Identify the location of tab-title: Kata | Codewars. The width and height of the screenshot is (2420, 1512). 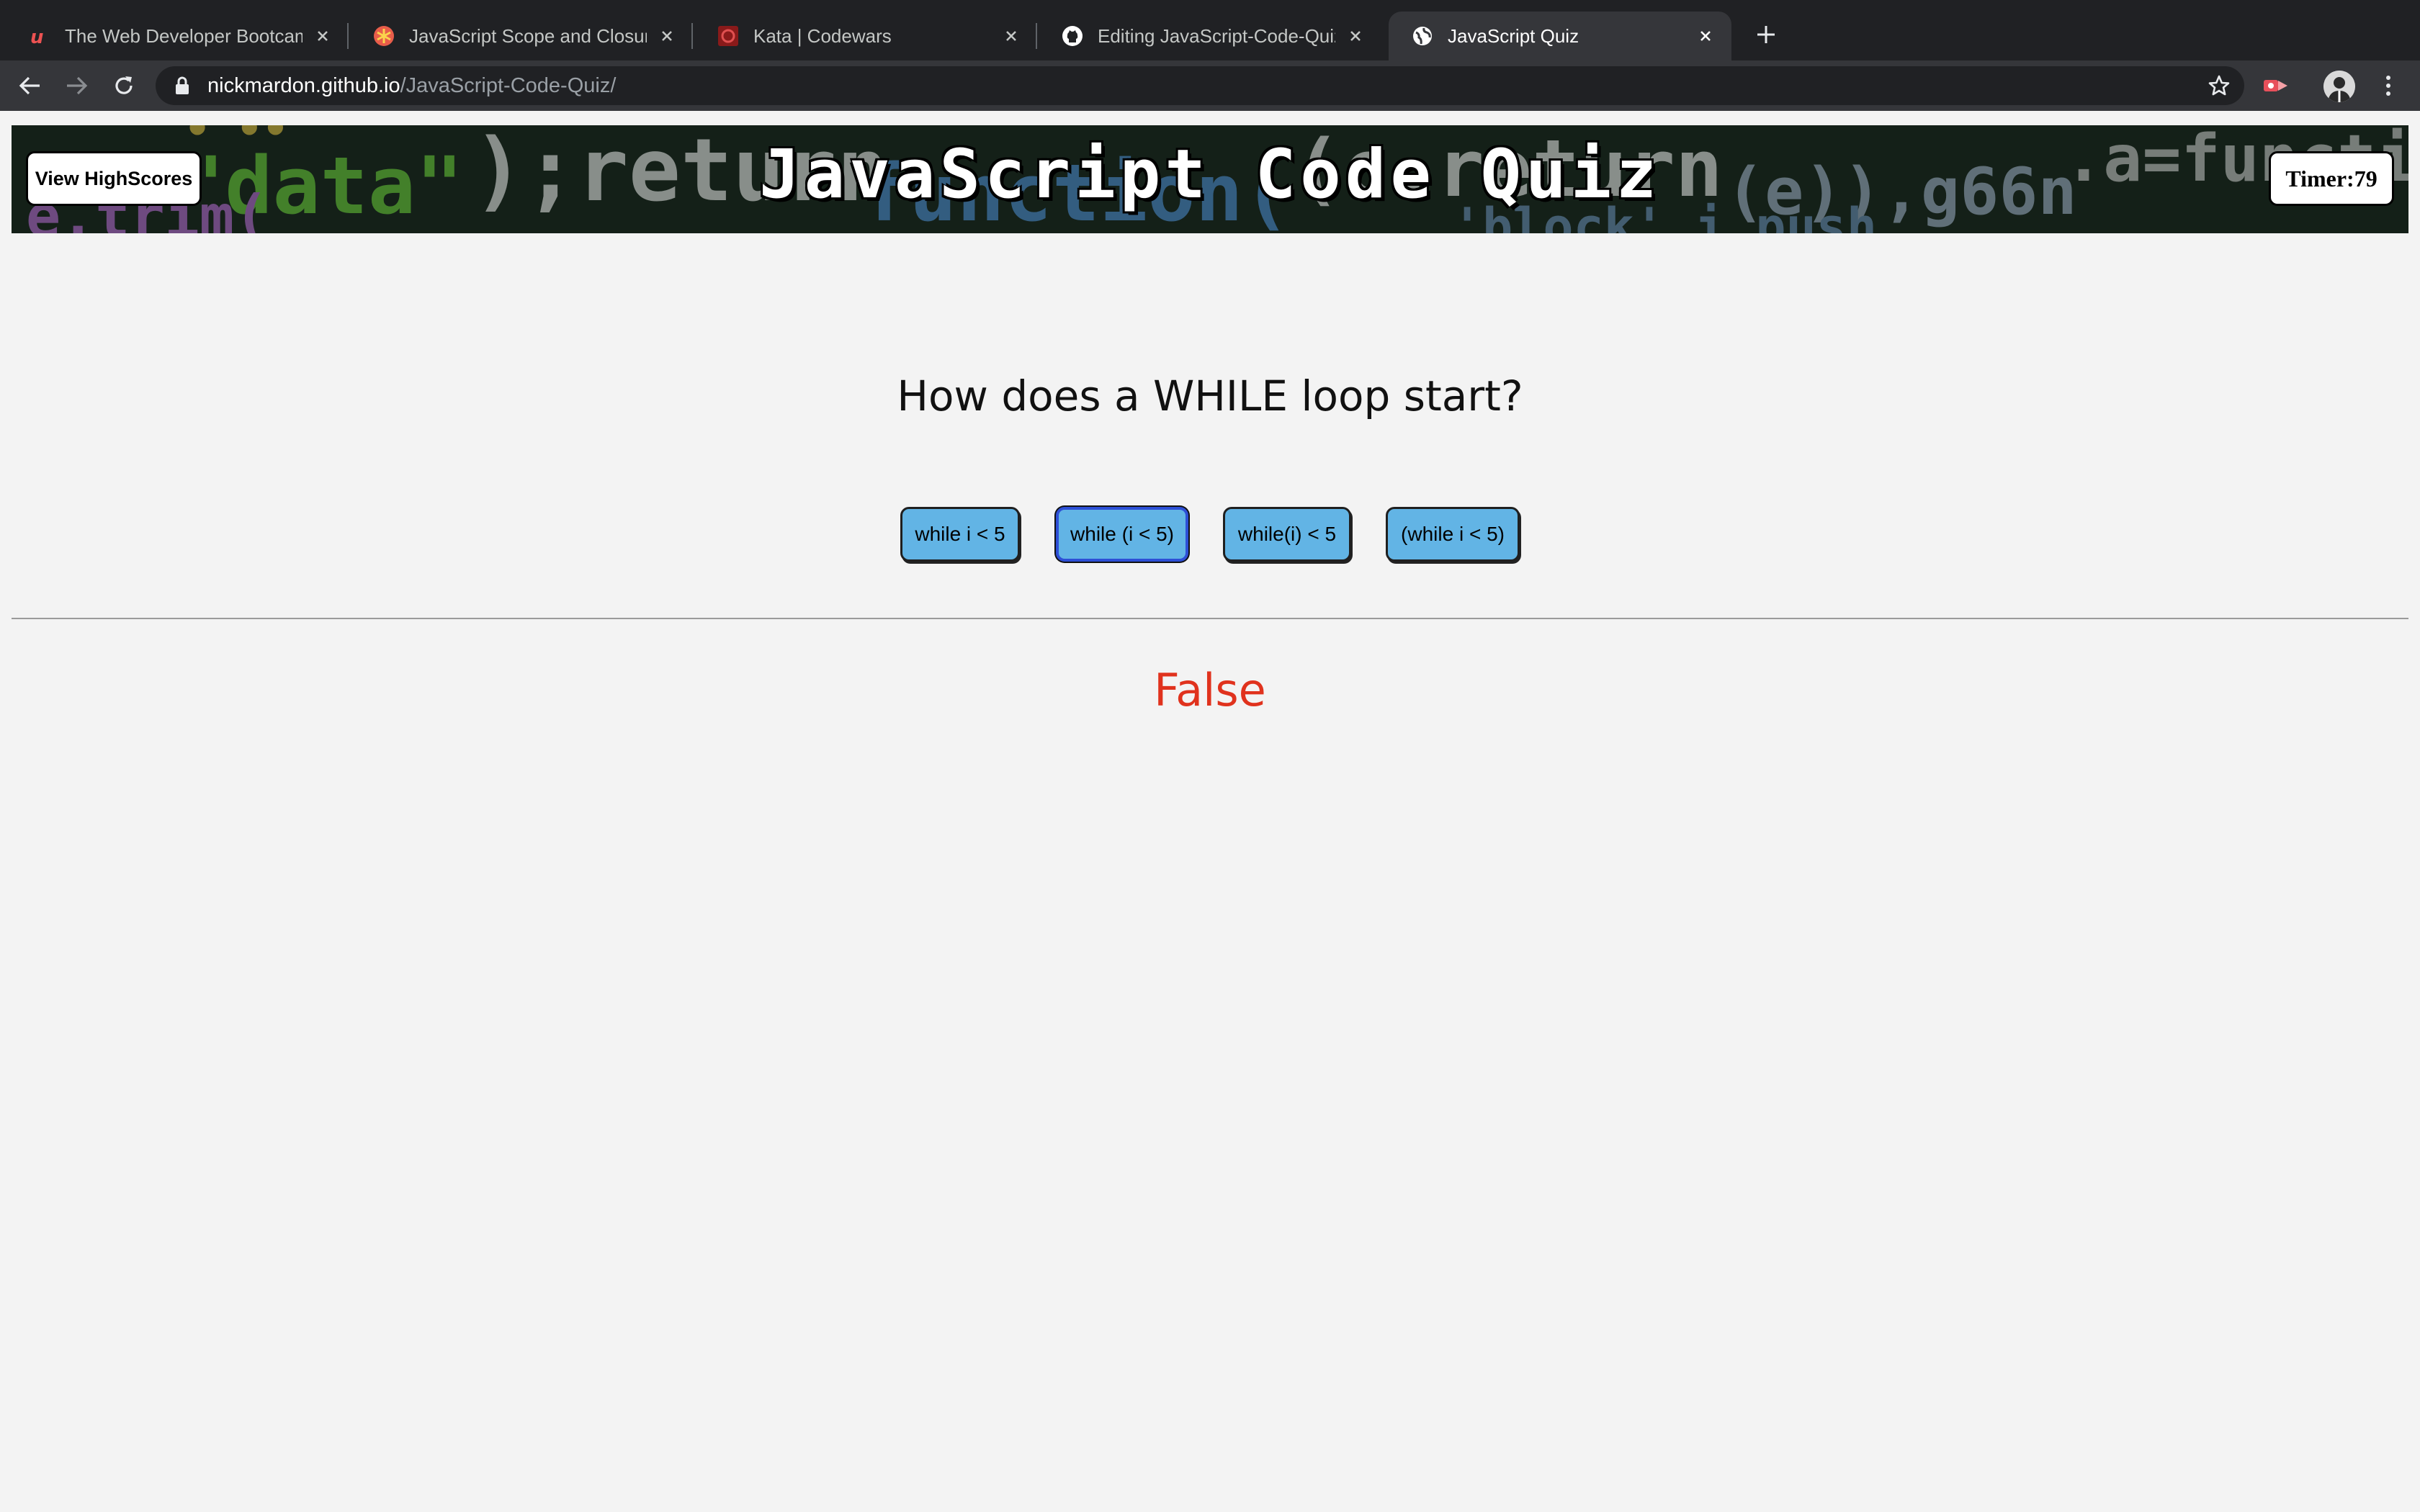
(823, 35).